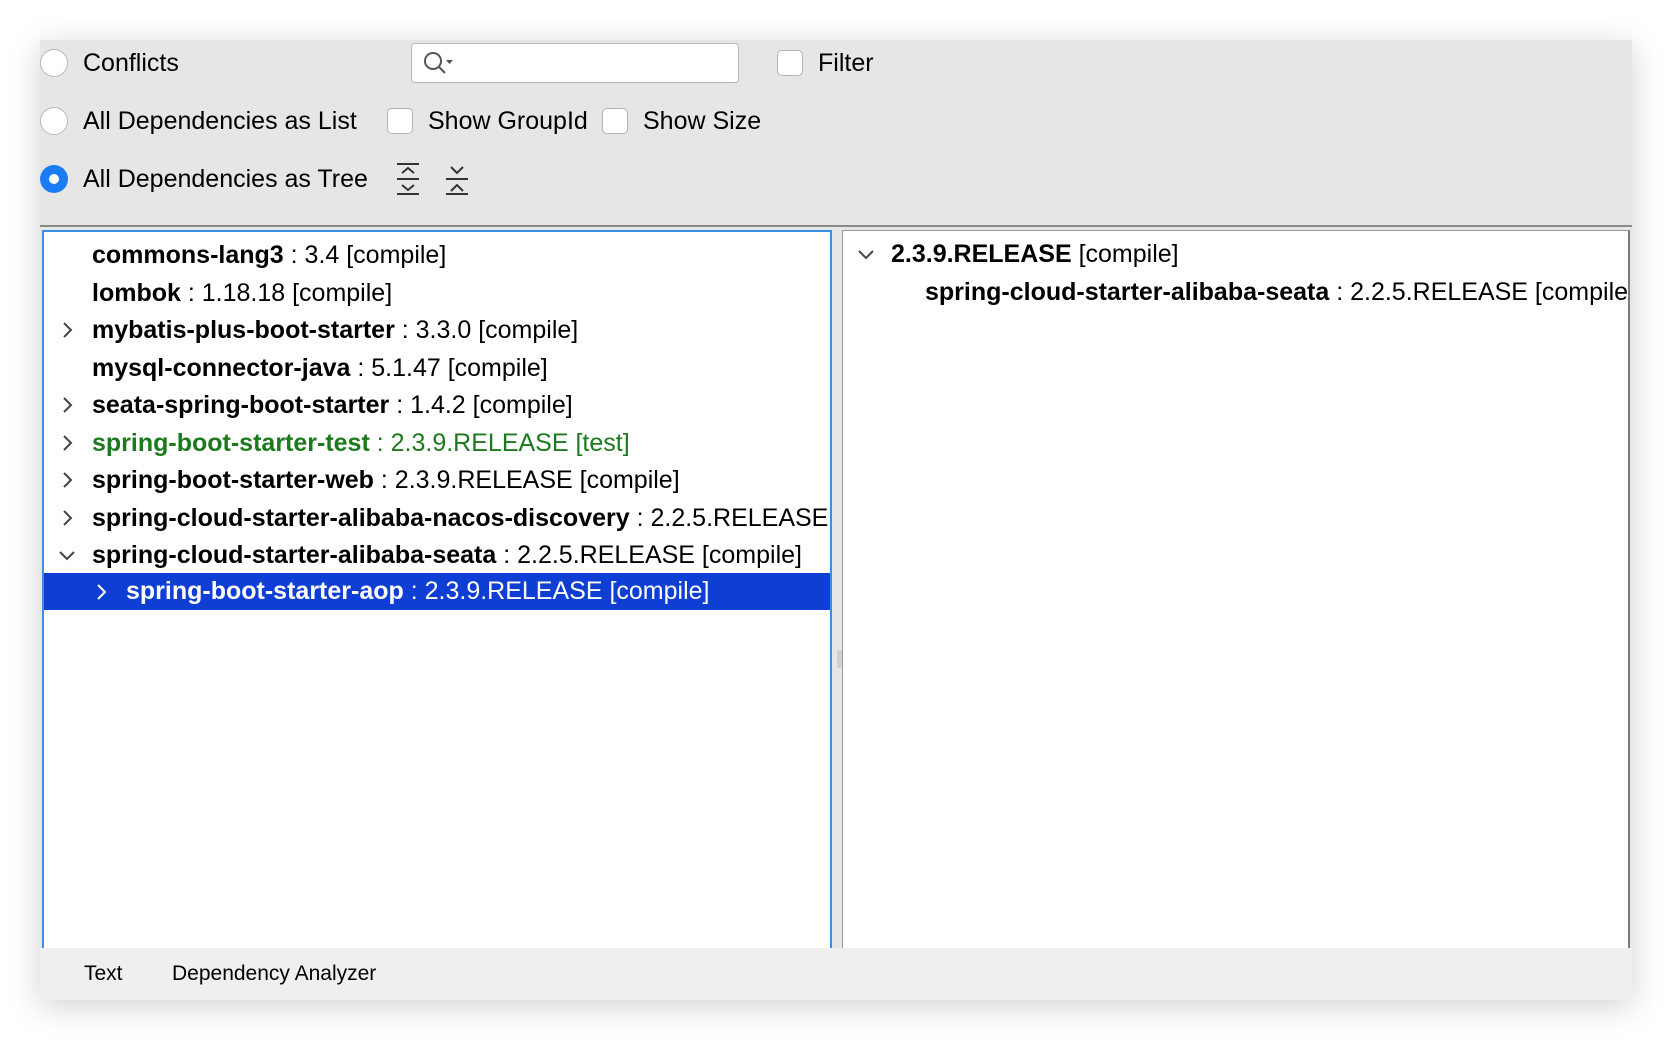 The image size is (1672, 1040). What do you see at coordinates (438, 63) in the screenshot?
I see `search-icon` at bounding box center [438, 63].